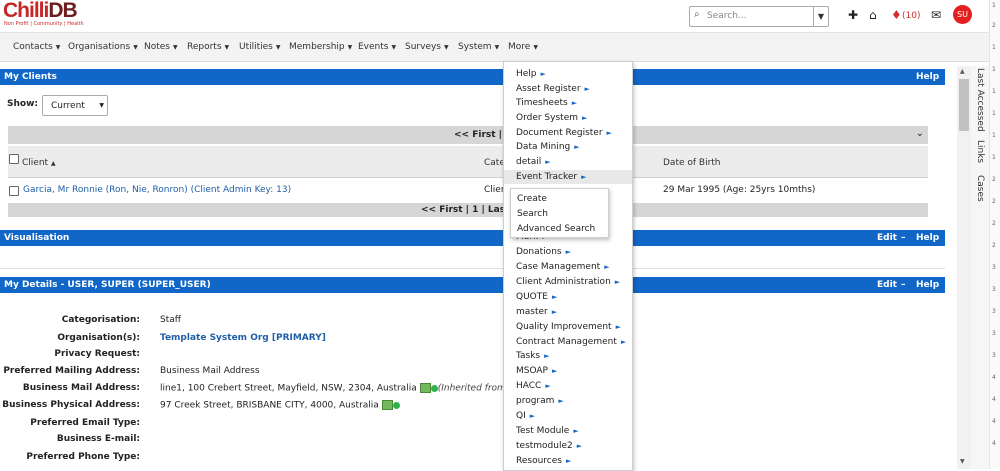 Image resolution: width=1000 pixels, height=471 pixels. What do you see at coordinates (568, 147) in the screenshot?
I see `menu-item-data-mining: Data Mining ►` at bounding box center [568, 147].